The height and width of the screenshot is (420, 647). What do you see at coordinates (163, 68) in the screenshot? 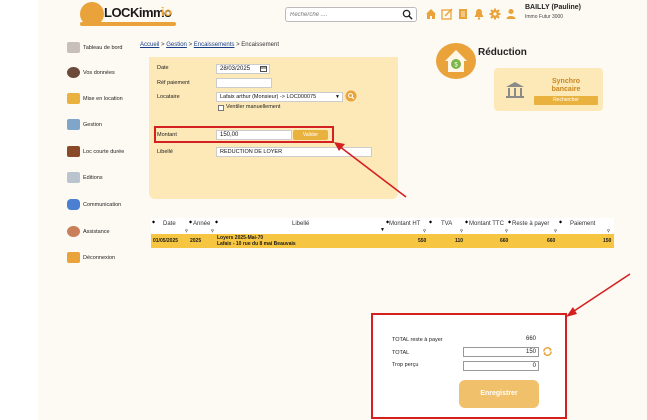
I see `date-label: Date` at bounding box center [163, 68].